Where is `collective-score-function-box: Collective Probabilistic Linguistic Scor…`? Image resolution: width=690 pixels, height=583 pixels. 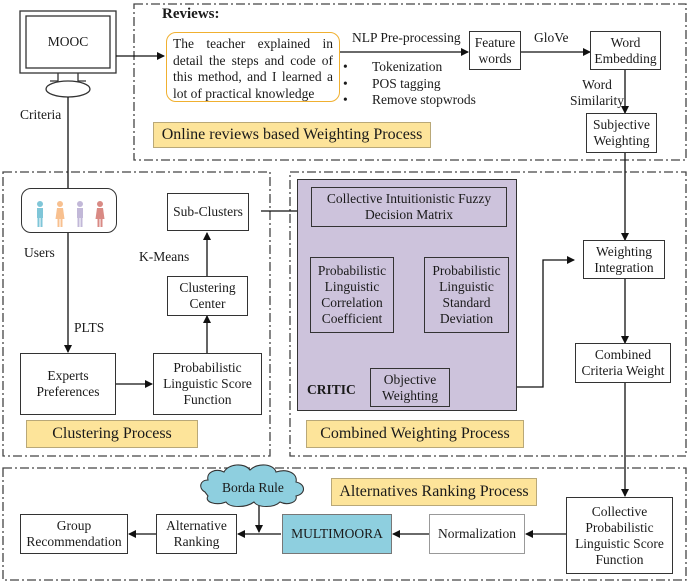
collective-score-function-box: Collective Probabilistic Linguistic Scor… is located at coordinates (619, 535).